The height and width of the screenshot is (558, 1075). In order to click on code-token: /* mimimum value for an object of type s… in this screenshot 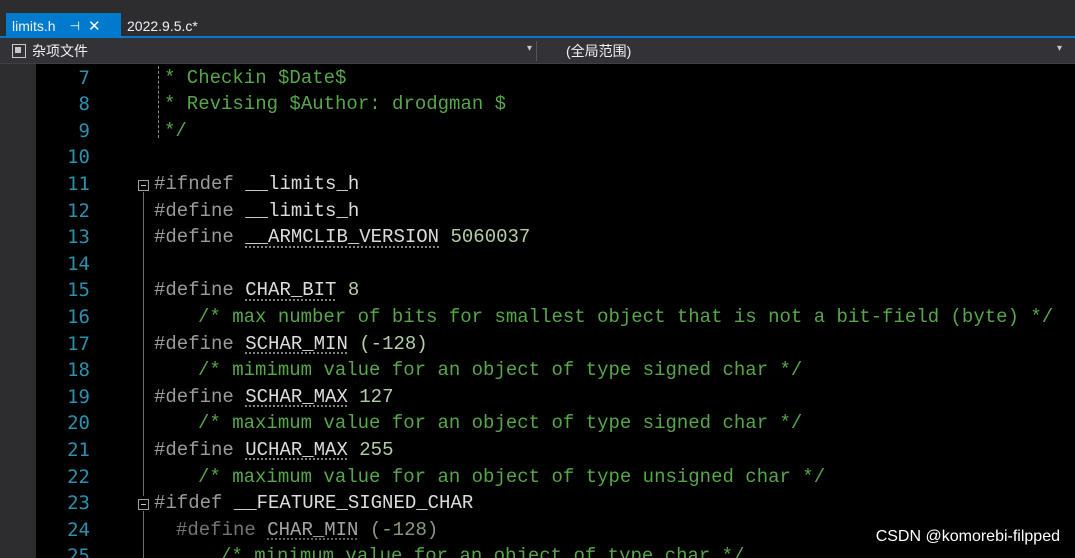, I will do `click(500, 370)`.